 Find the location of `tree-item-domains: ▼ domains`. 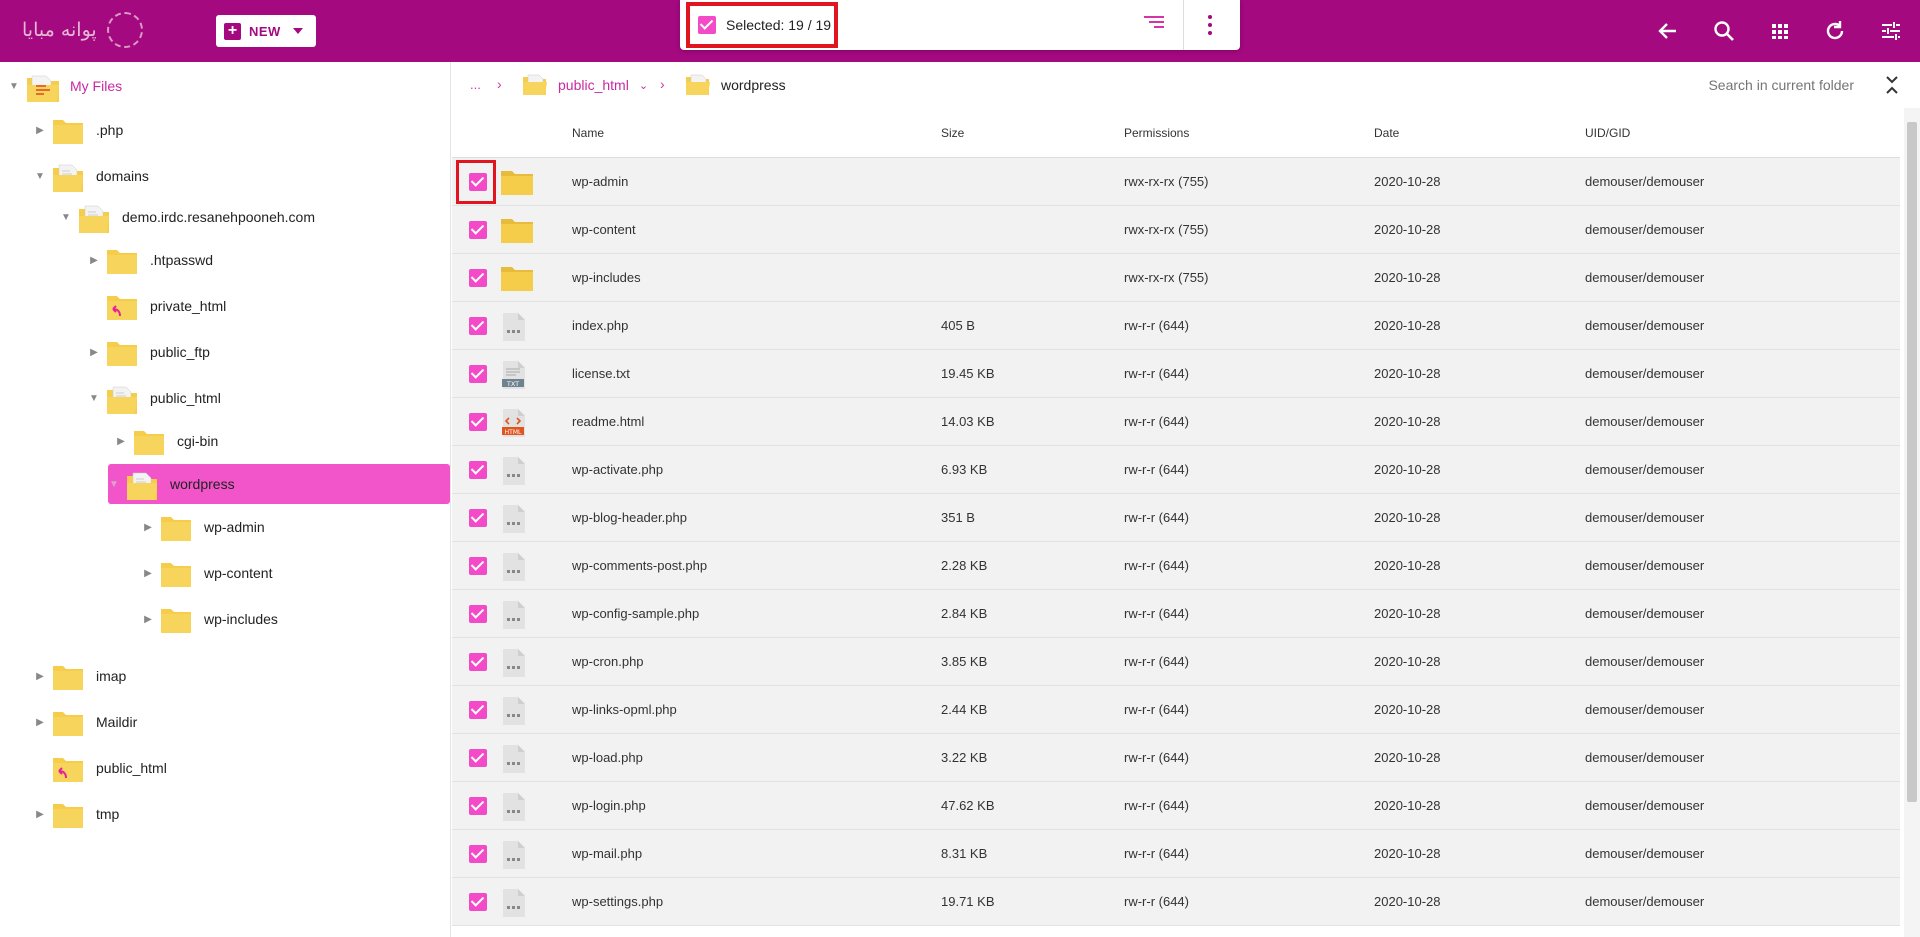

tree-item-domains: ▼ domains is located at coordinates (91, 176).